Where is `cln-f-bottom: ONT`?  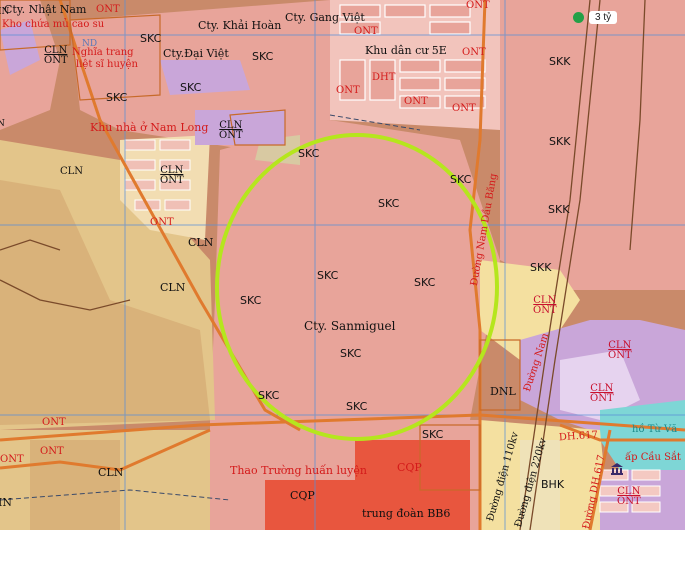 cln-f-bottom: ONT is located at coordinates (602, 398).